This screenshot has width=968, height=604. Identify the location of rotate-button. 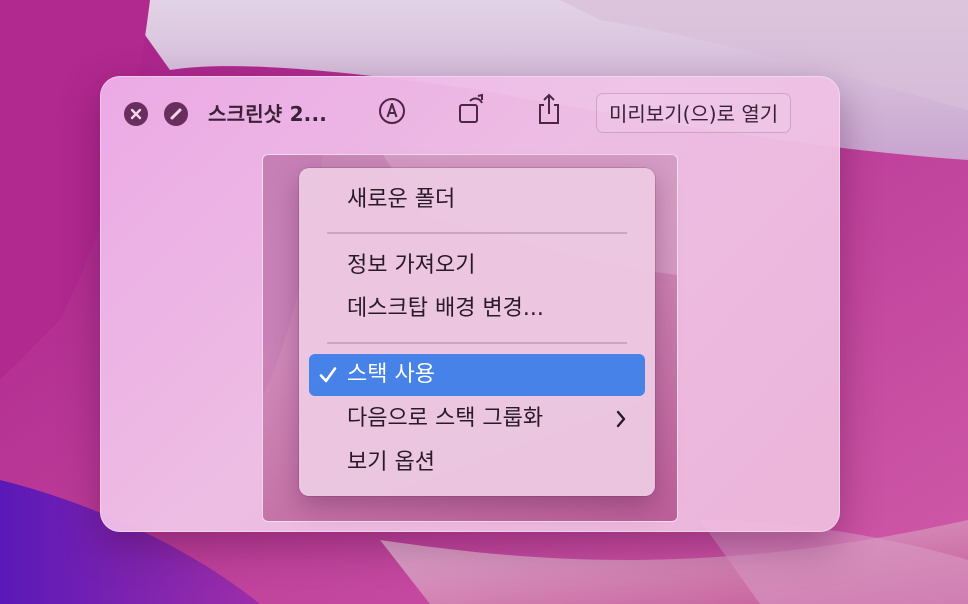
(471, 111).